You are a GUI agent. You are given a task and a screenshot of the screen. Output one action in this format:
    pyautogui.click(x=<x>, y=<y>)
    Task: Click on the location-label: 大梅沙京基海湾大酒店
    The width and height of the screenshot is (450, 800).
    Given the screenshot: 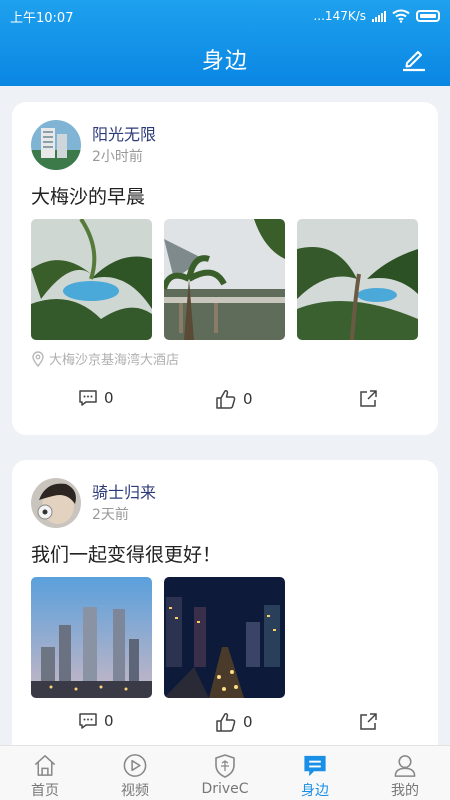 What is the action you would take?
    pyautogui.click(x=114, y=360)
    